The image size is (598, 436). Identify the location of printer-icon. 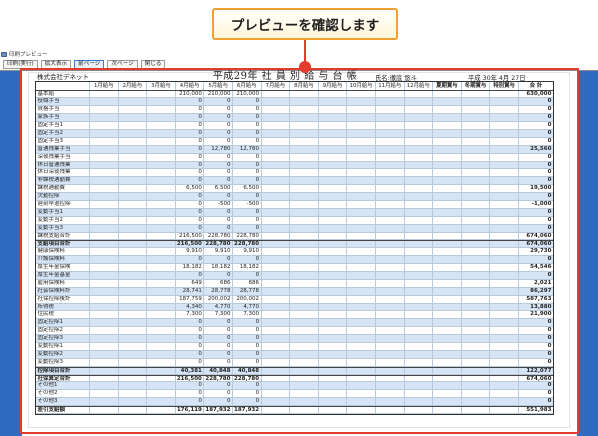
(4, 54).